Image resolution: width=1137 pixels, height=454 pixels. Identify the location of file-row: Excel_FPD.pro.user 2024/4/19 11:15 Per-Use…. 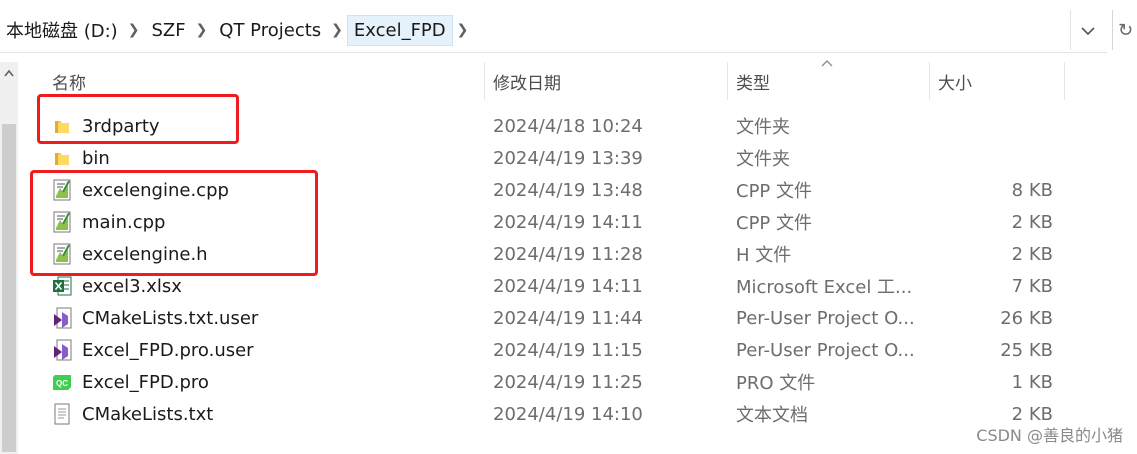
(556, 350).